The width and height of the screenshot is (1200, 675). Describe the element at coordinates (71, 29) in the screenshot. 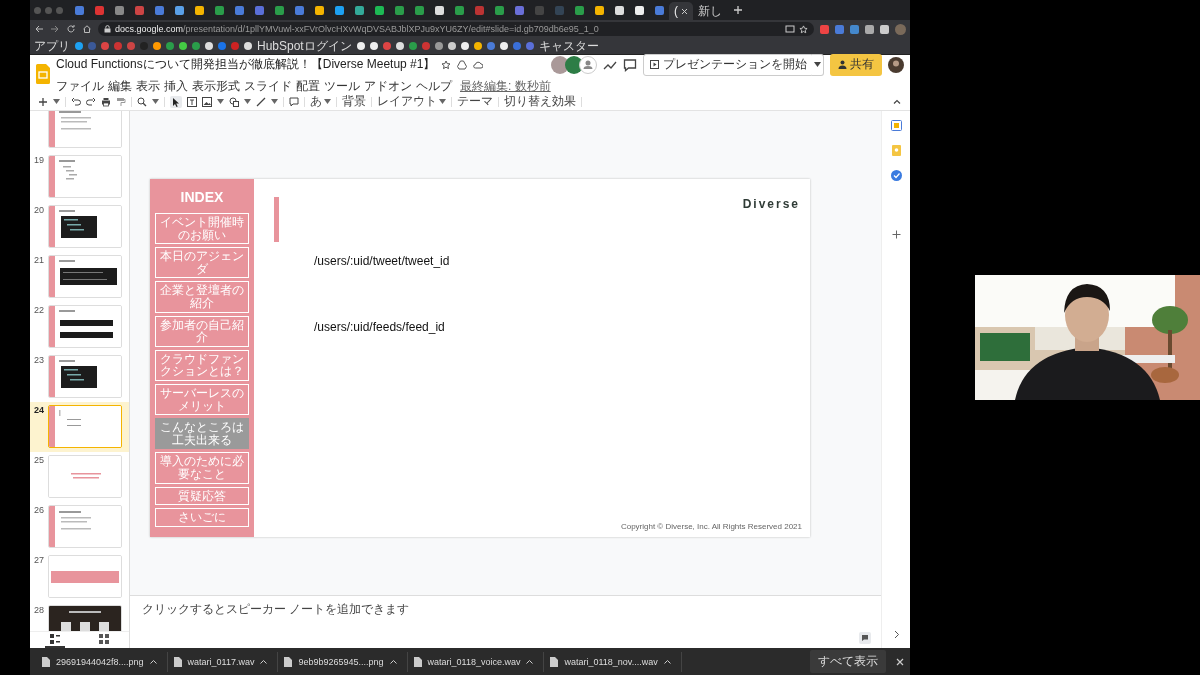

I see `reload-icon` at that location.